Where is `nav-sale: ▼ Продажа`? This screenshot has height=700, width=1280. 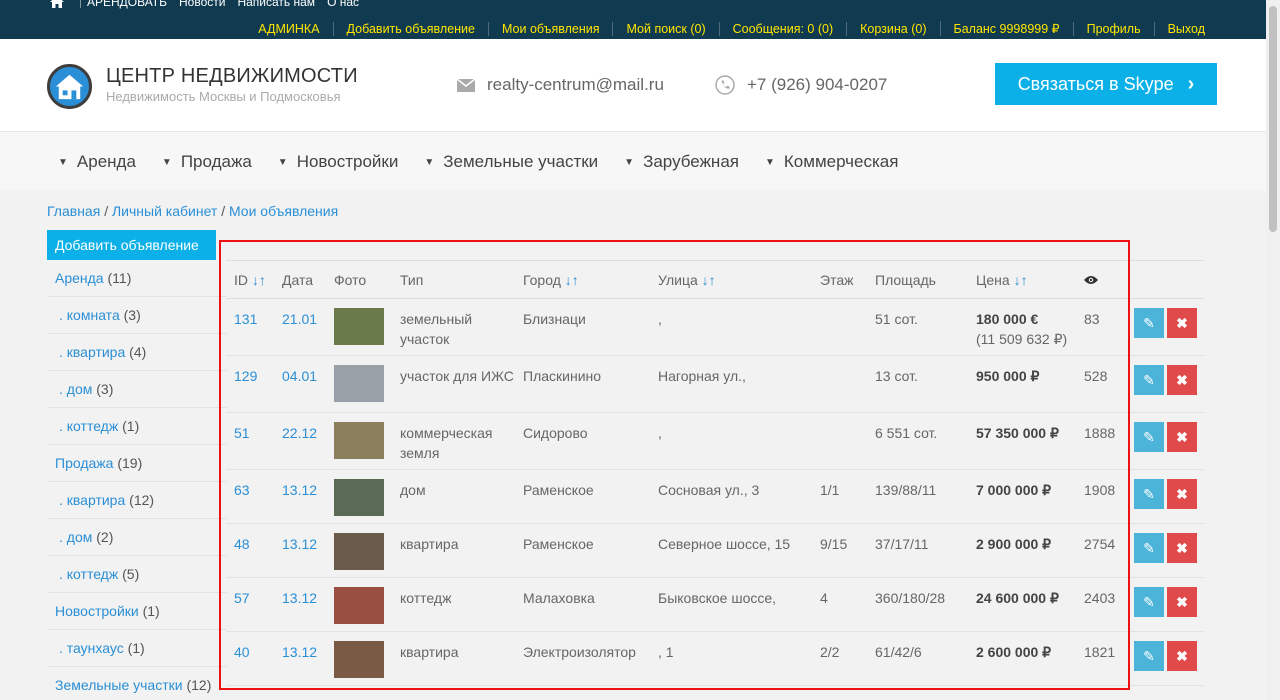 nav-sale: ▼ Продажа is located at coordinates (207, 162).